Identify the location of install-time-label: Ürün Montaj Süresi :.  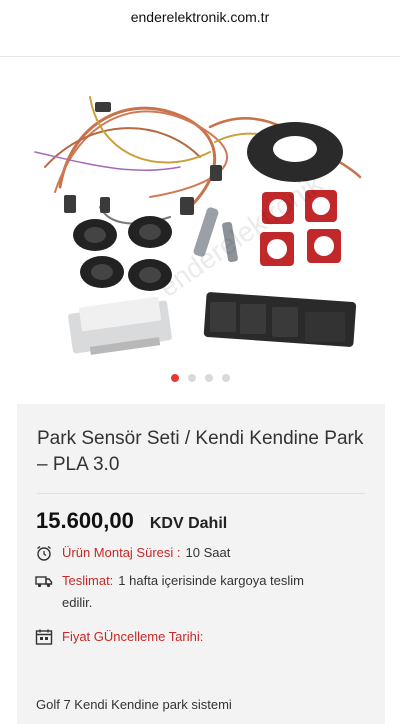
(121, 552).